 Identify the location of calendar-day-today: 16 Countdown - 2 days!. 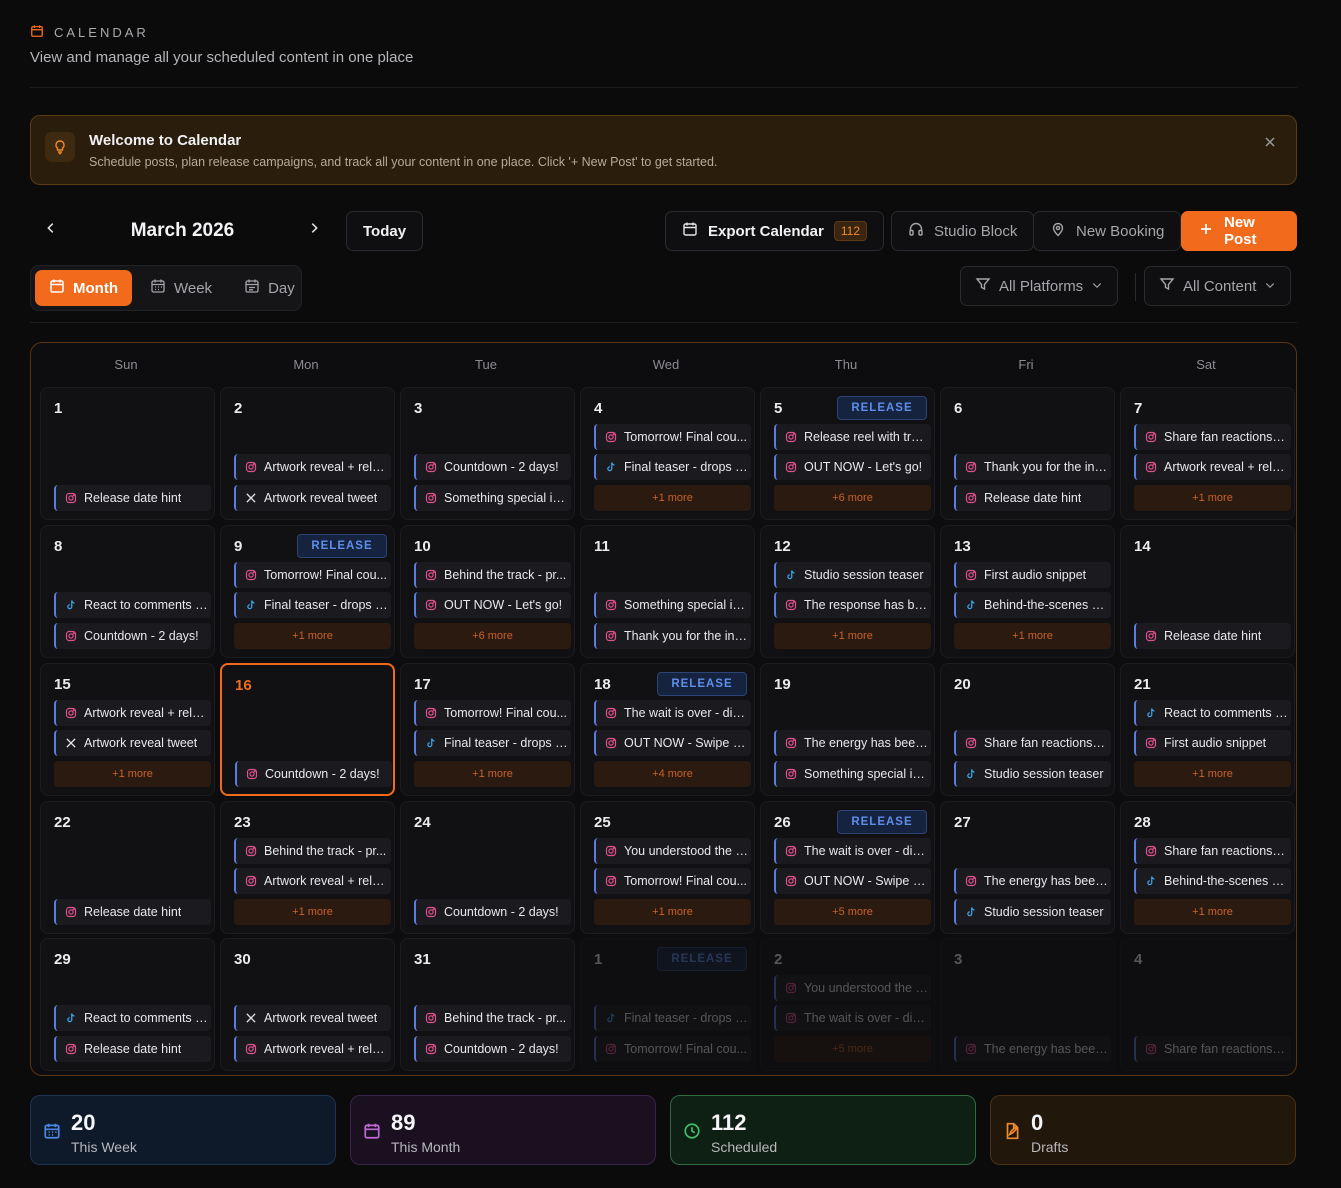
(307, 729).